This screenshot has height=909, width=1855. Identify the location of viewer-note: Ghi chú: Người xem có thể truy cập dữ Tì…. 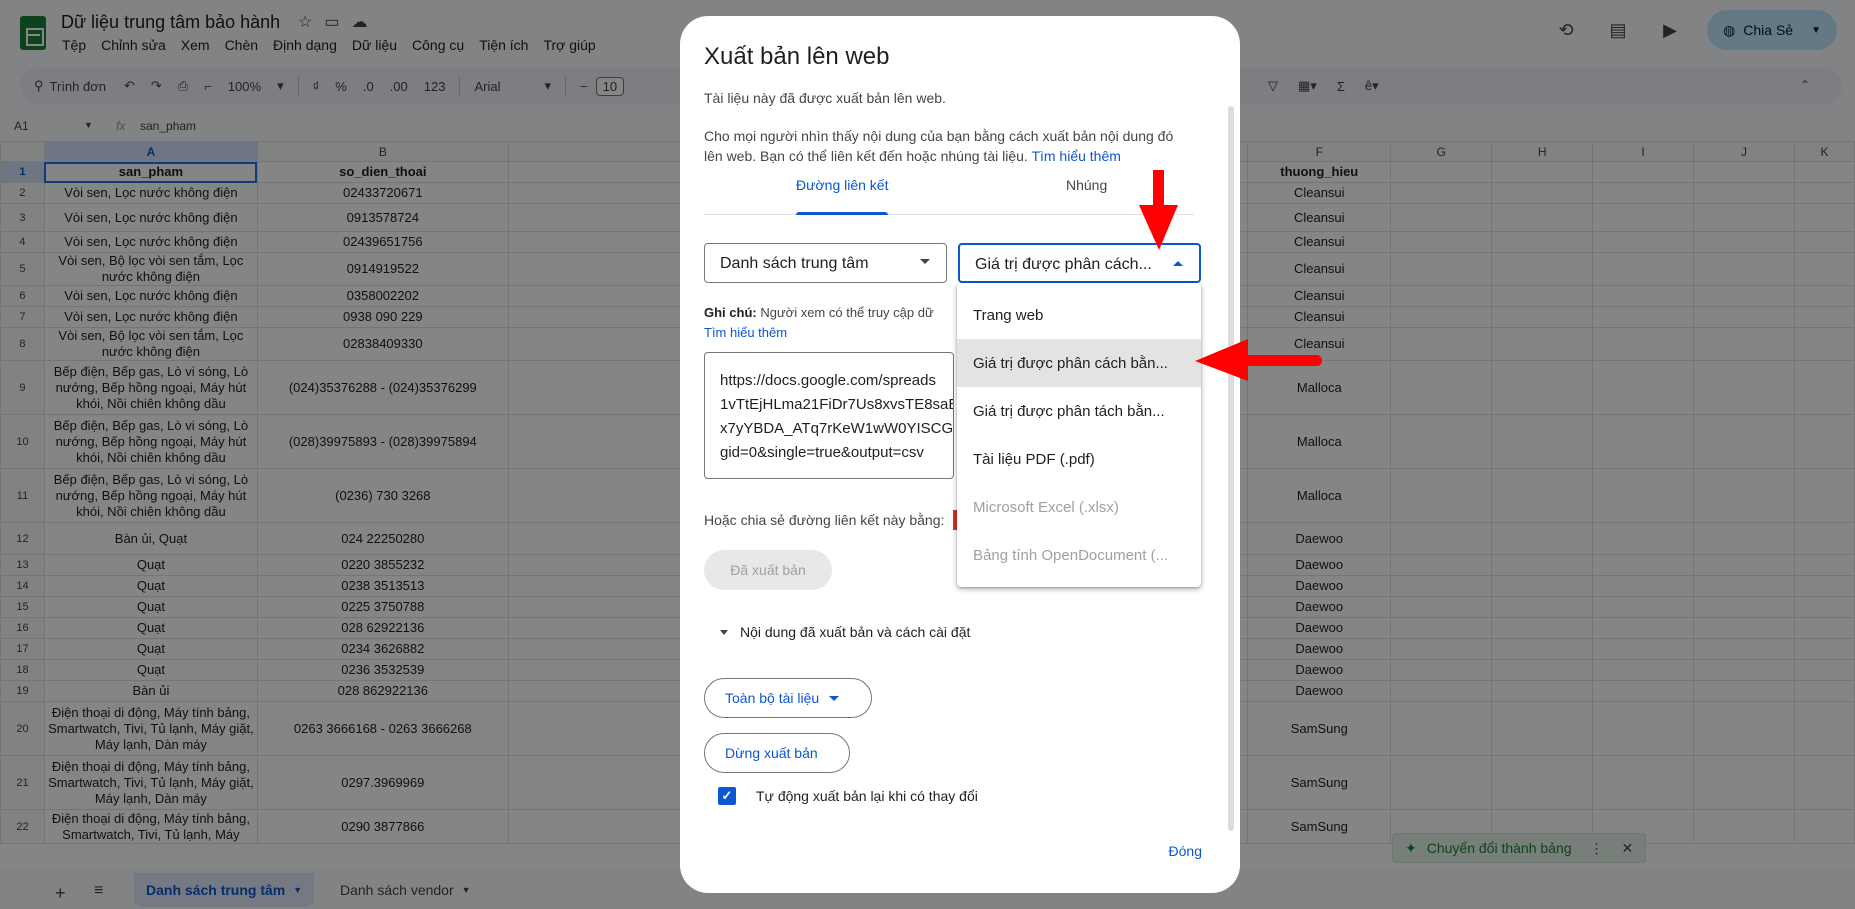
(829, 323).